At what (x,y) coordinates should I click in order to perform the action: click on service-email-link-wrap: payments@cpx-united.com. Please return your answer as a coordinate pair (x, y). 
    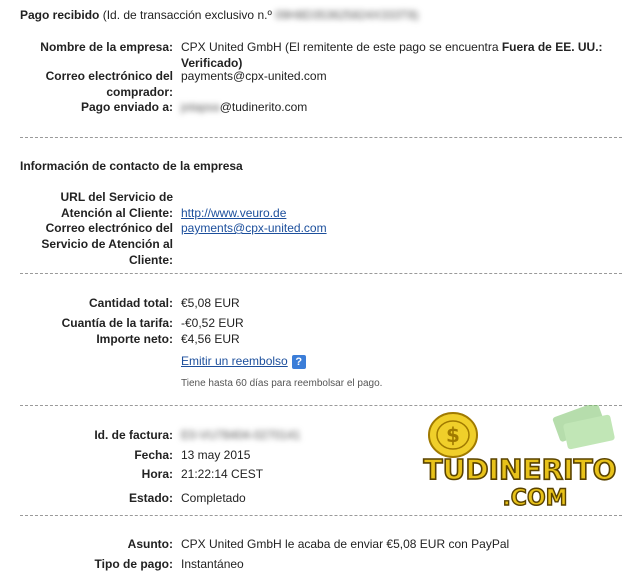
    Looking at the image, I should click on (254, 228).